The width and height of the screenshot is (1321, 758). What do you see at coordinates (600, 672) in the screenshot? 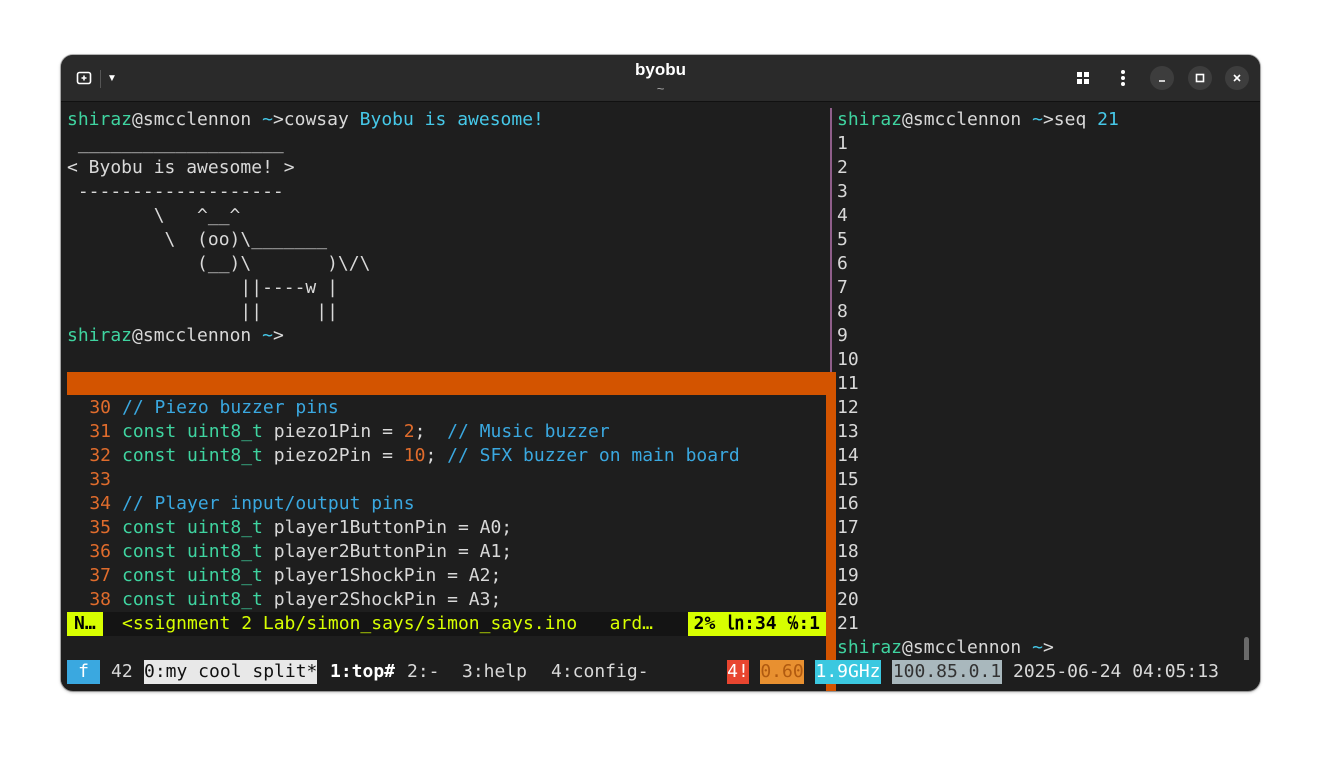
I see `window-tab-4: 4:config-` at bounding box center [600, 672].